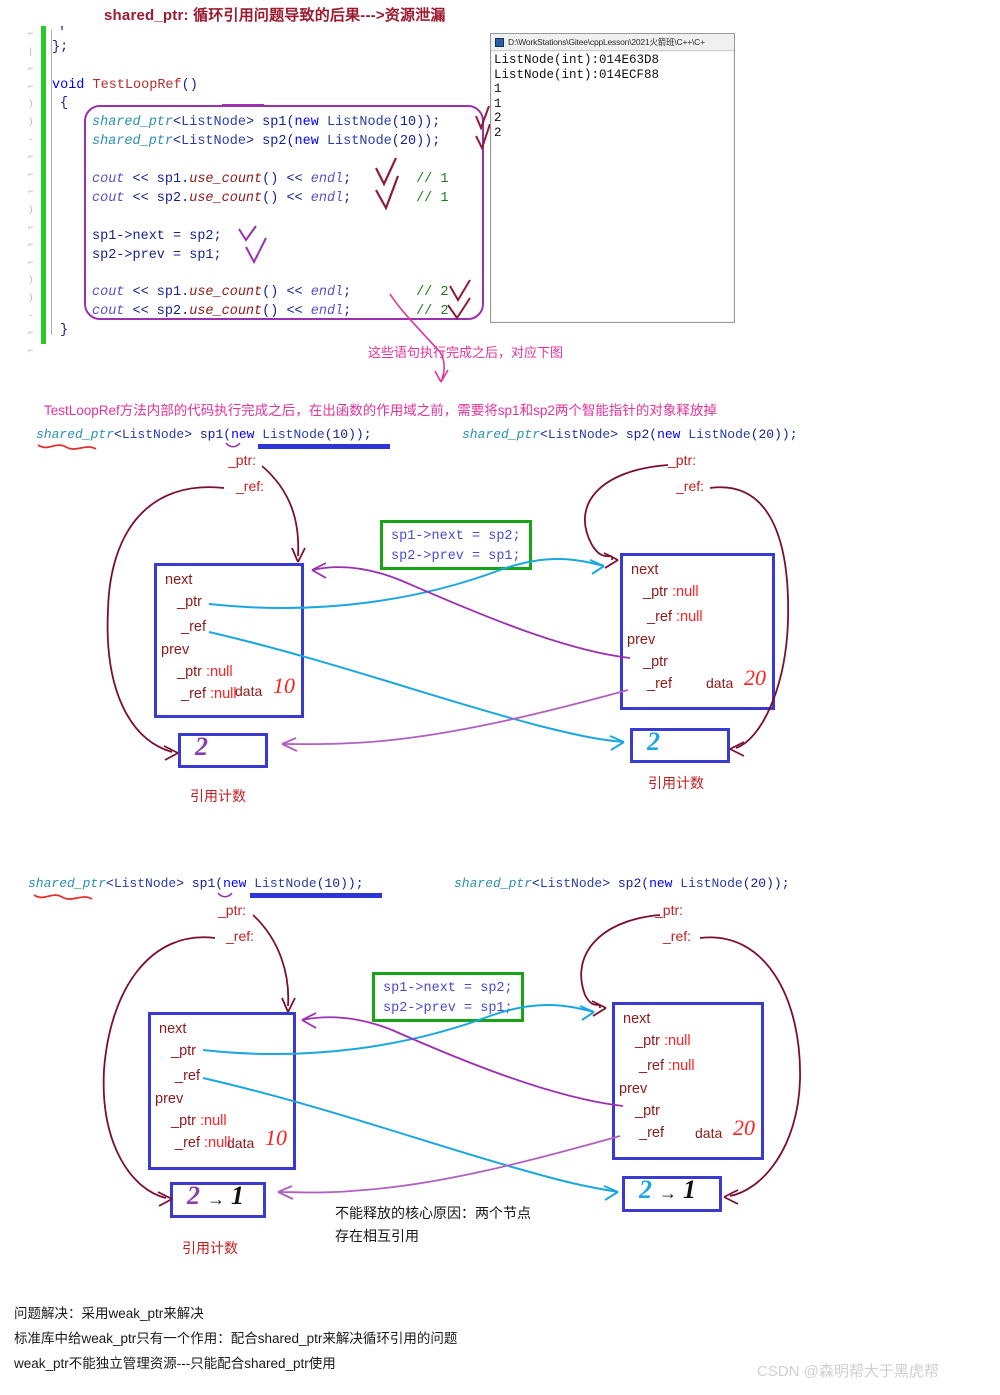  Describe the element at coordinates (659, 684) in the screenshot. I see `diagram-top-right-node-field: _ref` at that location.